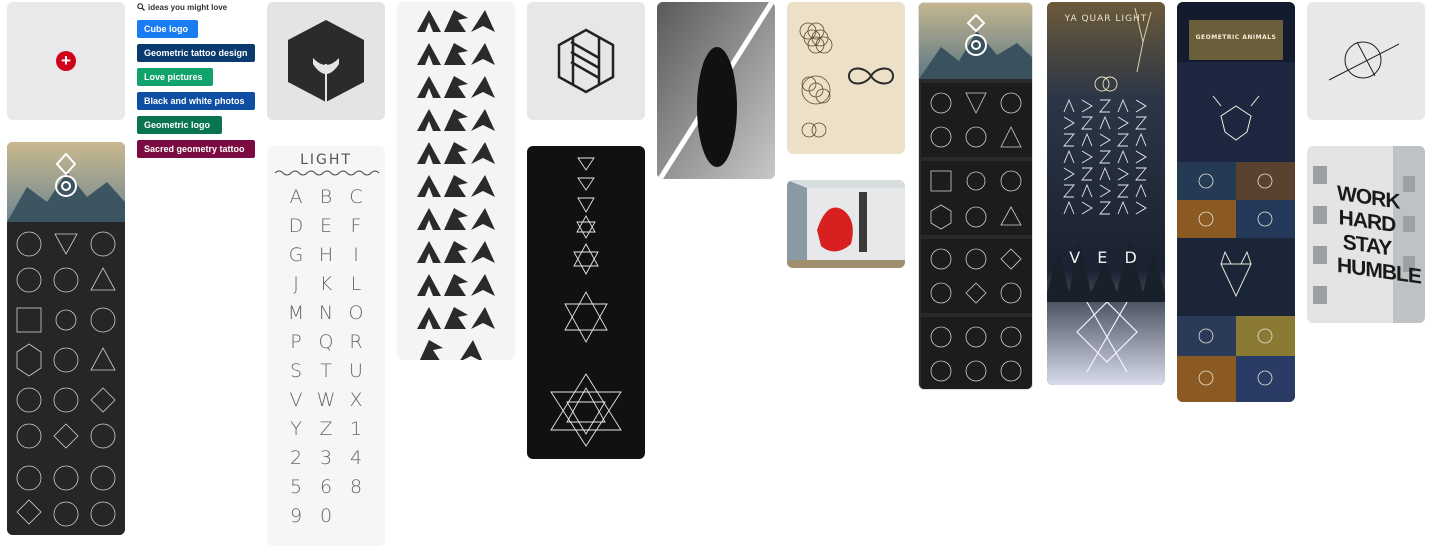 The width and height of the screenshot is (1434, 559). Describe the element at coordinates (356, 429) in the screenshot. I see `font-glyph: 1` at that location.